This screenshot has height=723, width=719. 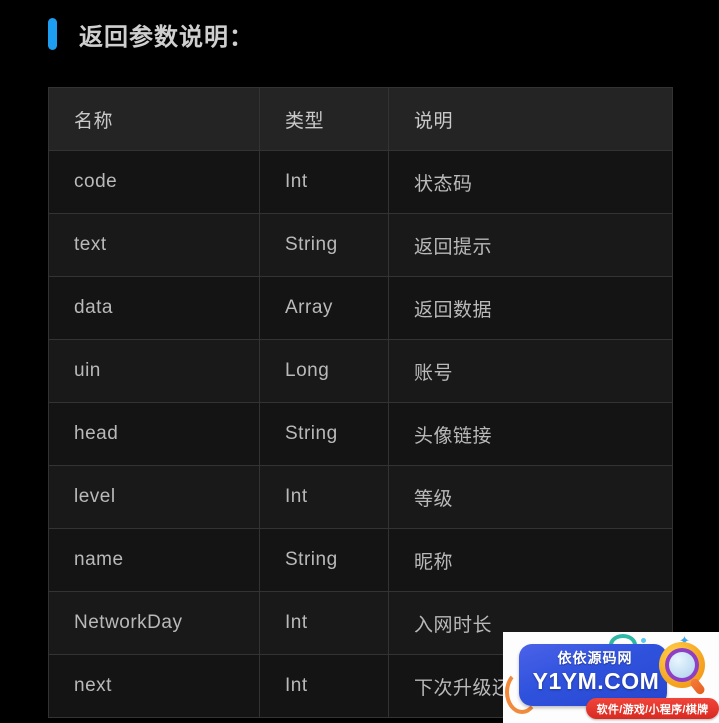 I want to click on column-header-name: 名称, so click(x=154, y=119).